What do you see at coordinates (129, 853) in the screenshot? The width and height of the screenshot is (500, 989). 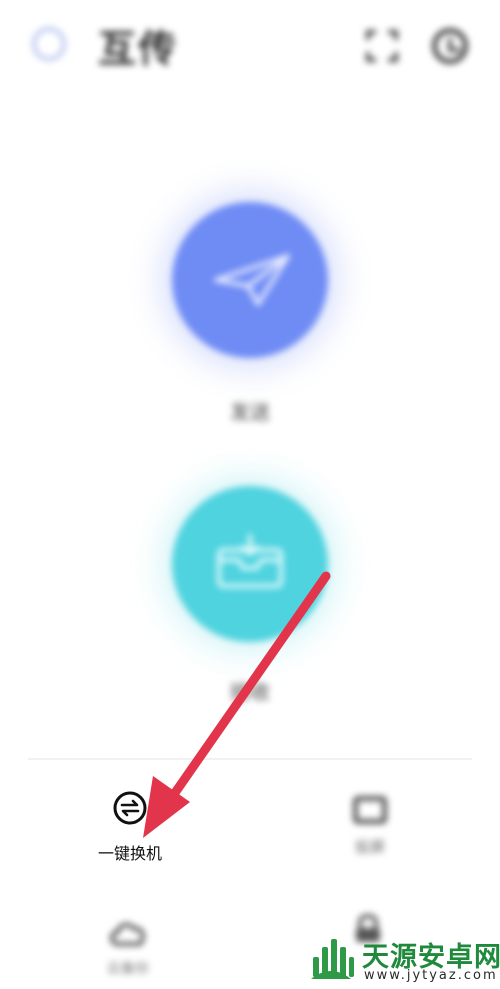 I see `one-key-switch-label: 一键换机` at bounding box center [129, 853].